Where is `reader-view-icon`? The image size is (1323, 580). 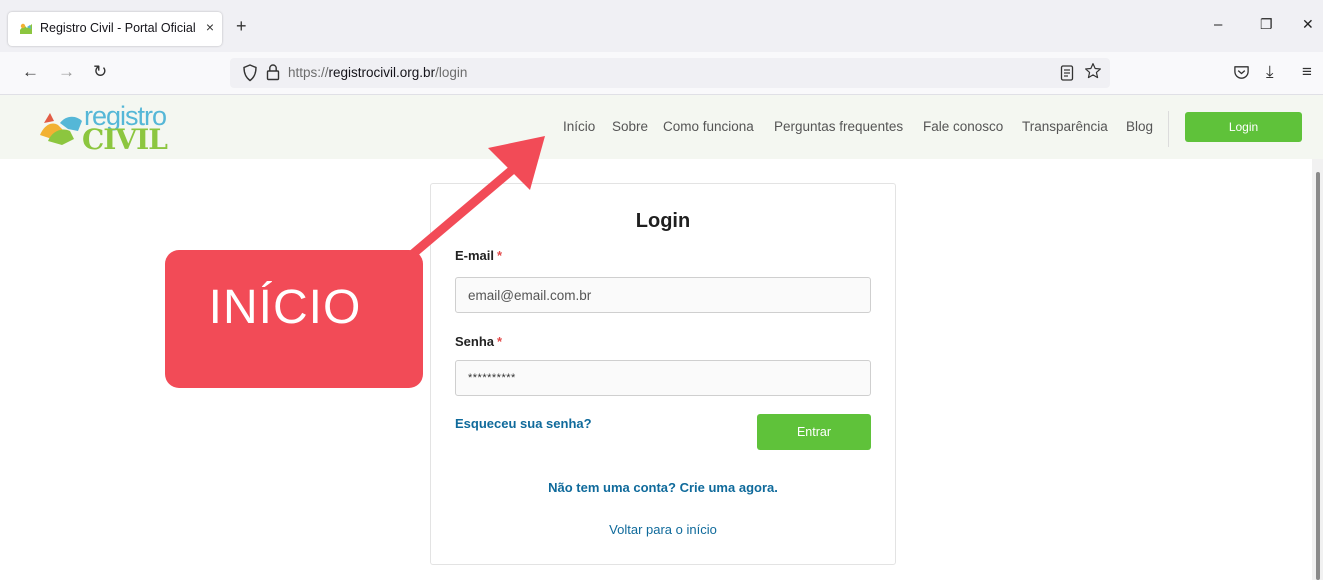
reader-view-icon is located at coordinates (1067, 73).